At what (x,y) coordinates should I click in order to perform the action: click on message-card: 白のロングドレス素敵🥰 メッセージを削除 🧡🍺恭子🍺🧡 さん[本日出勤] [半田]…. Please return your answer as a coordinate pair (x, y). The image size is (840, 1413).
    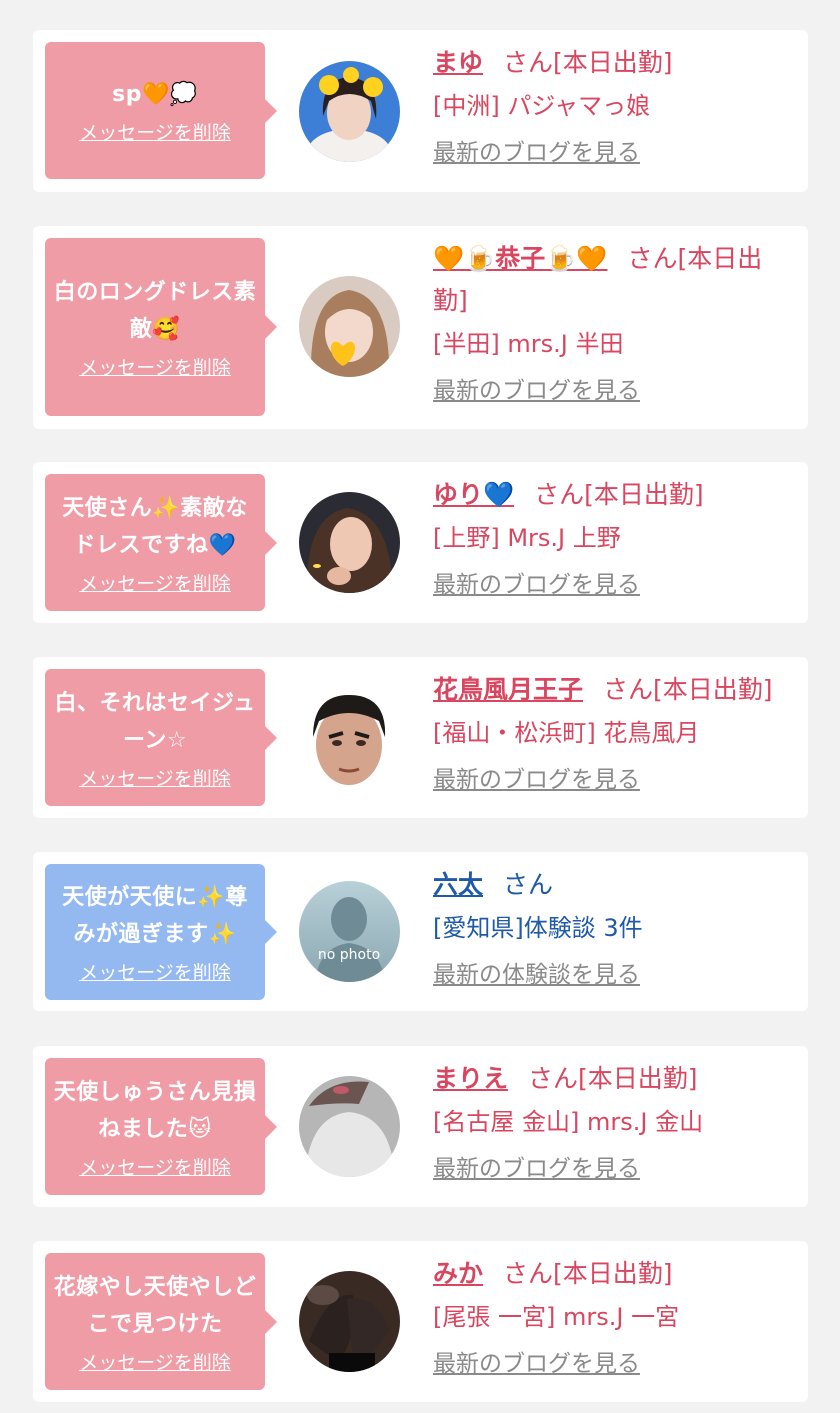
    Looking at the image, I should click on (420, 327).